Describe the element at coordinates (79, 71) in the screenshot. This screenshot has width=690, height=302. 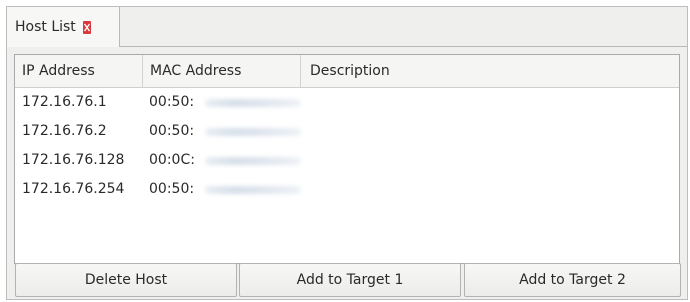
I see `column-header-ip-address: IP Address` at that location.